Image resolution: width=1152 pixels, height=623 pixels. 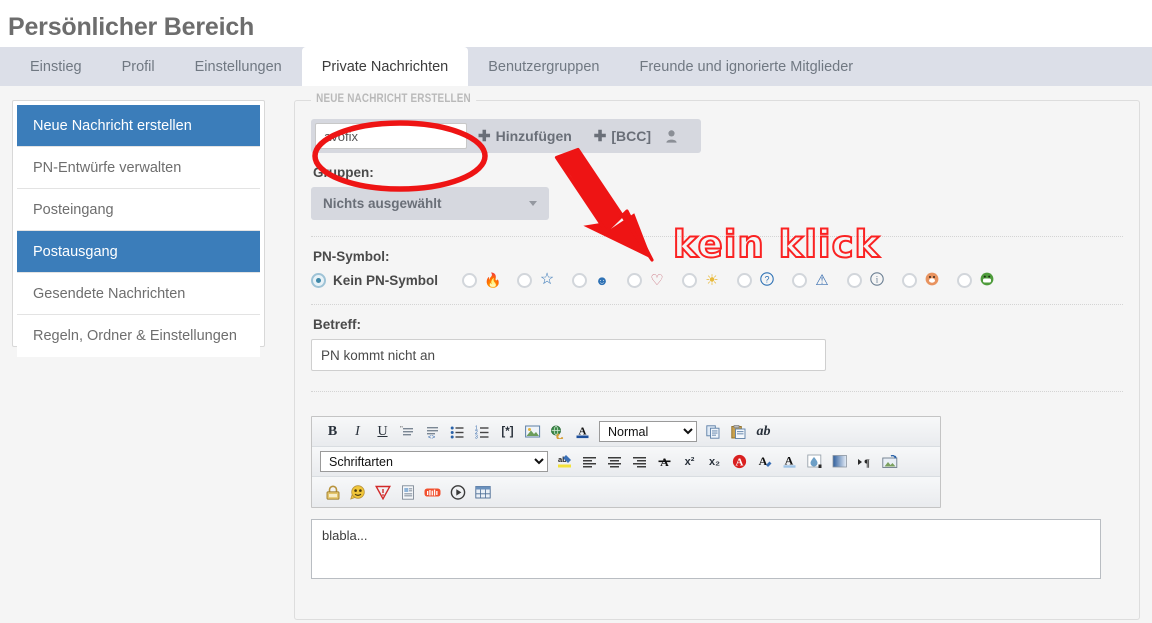 What do you see at coordinates (482, 280) in the screenshot?
I see `pn-symbol-option-fire: 🔥` at bounding box center [482, 280].